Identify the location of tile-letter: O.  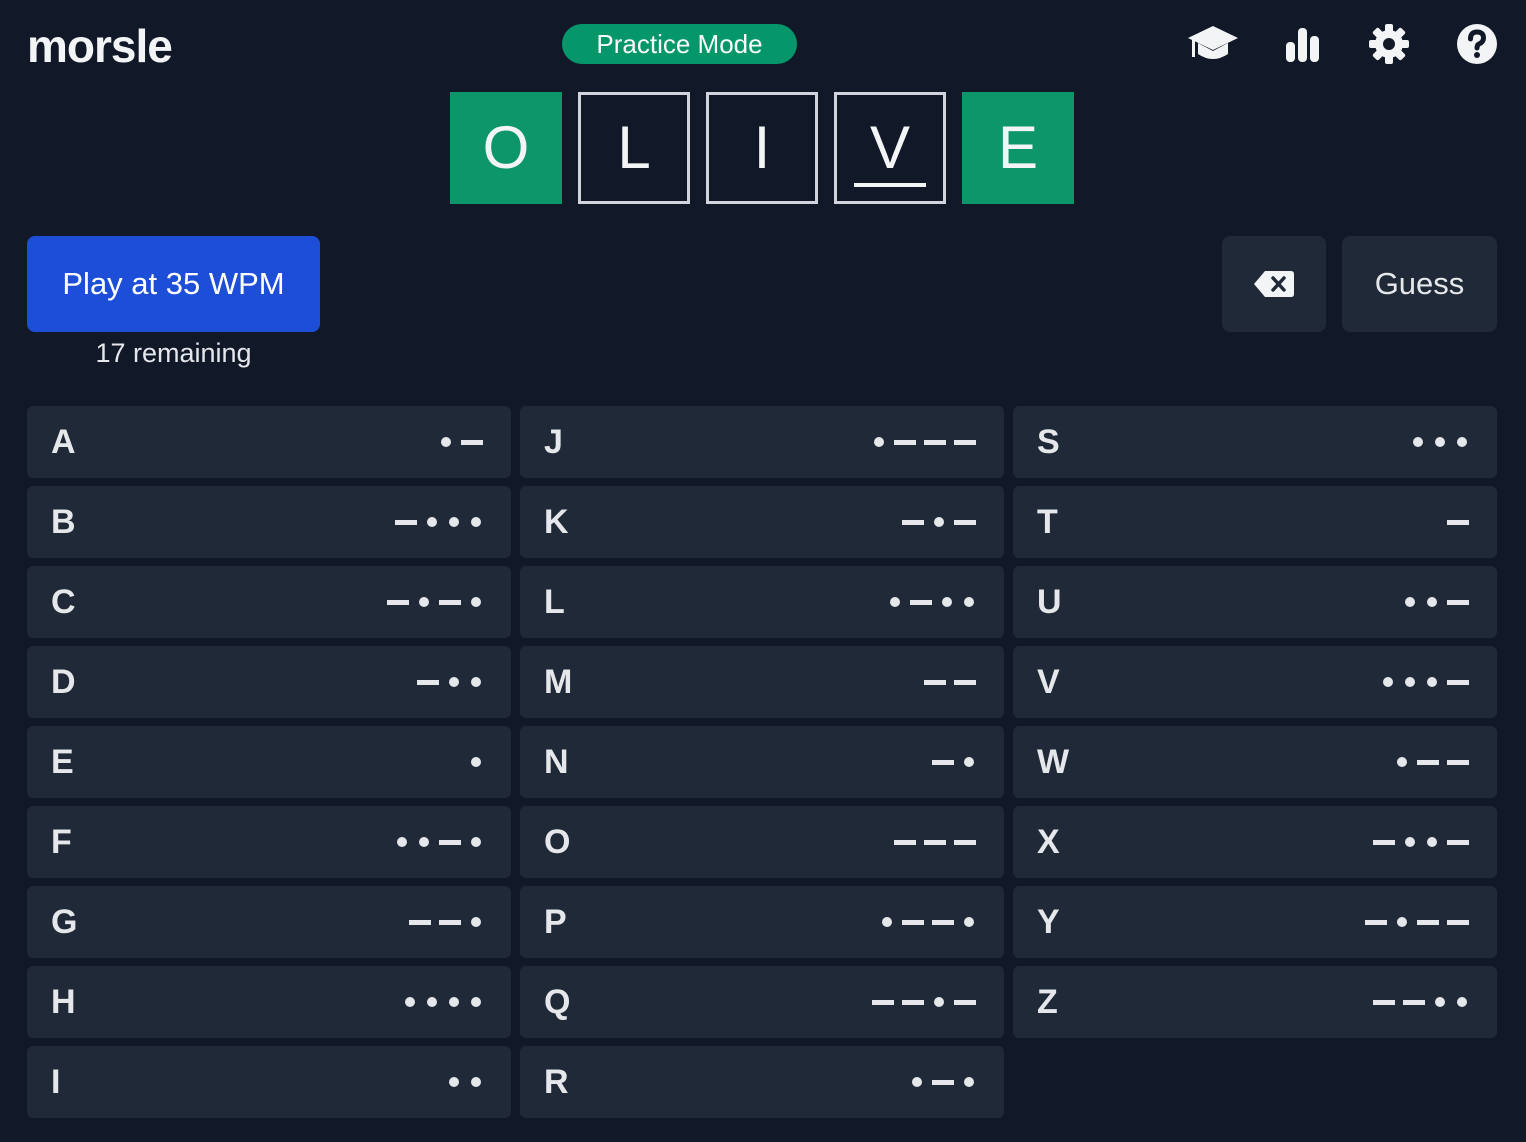
(506, 147).